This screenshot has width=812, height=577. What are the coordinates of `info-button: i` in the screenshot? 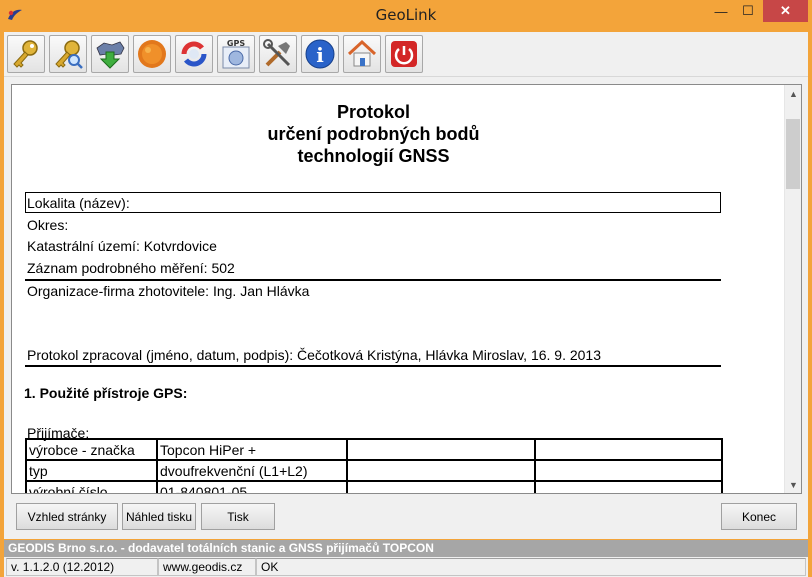 It's located at (320, 54).